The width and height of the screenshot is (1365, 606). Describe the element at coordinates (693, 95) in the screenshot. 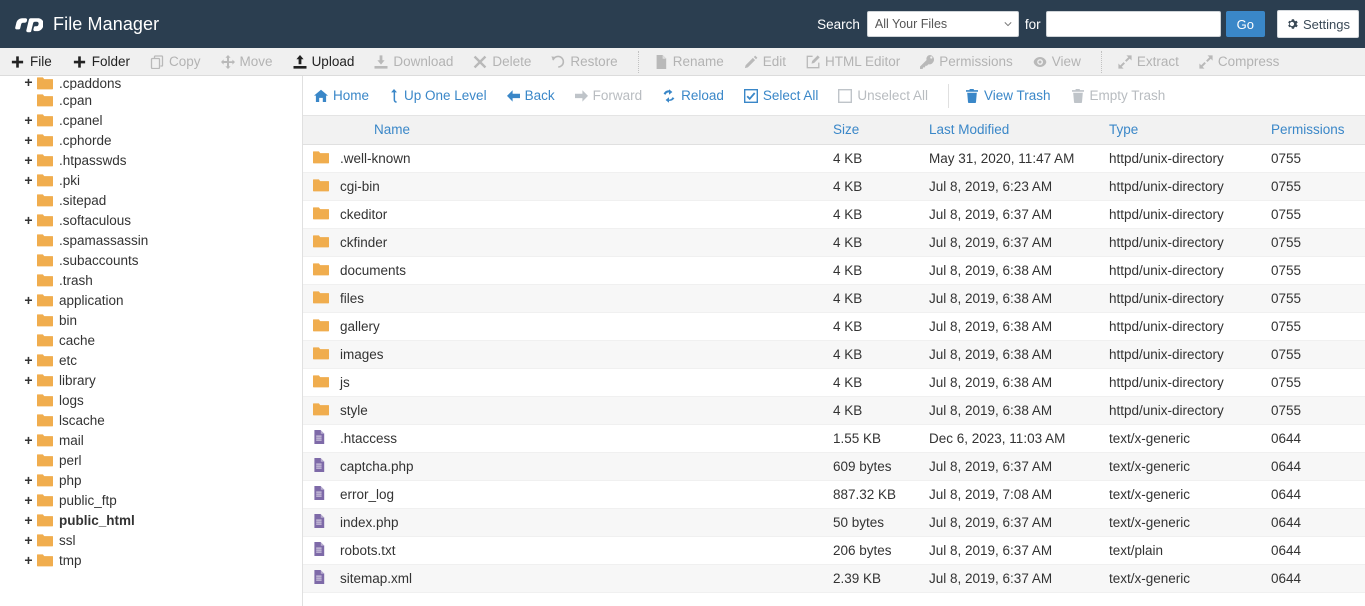

I see `nav-button-reload: Reload` at that location.